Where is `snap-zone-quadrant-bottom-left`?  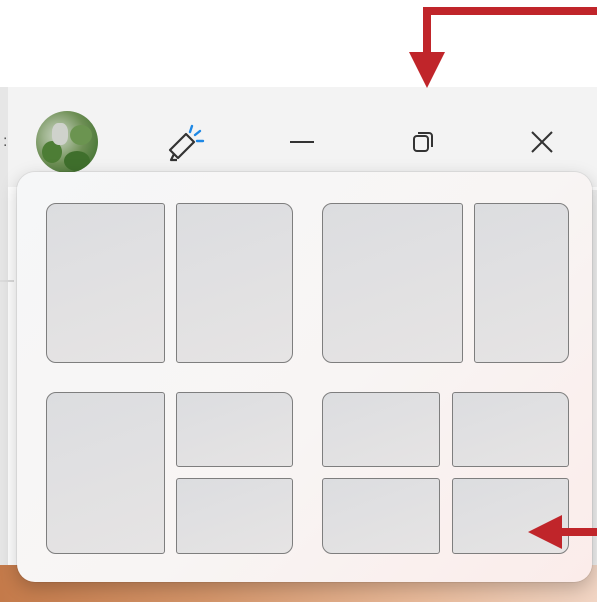
snap-zone-quadrant-bottom-left is located at coordinates (381, 516).